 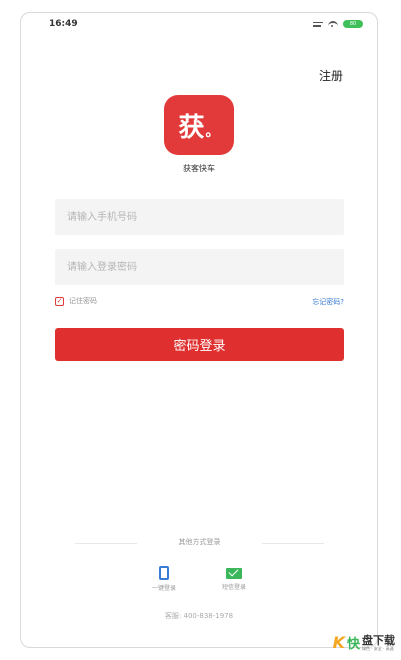 What do you see at coordinates (199, 344) in the screenshot?
I see `password-login-button: 密码登录` at bounding box center [199, 344].